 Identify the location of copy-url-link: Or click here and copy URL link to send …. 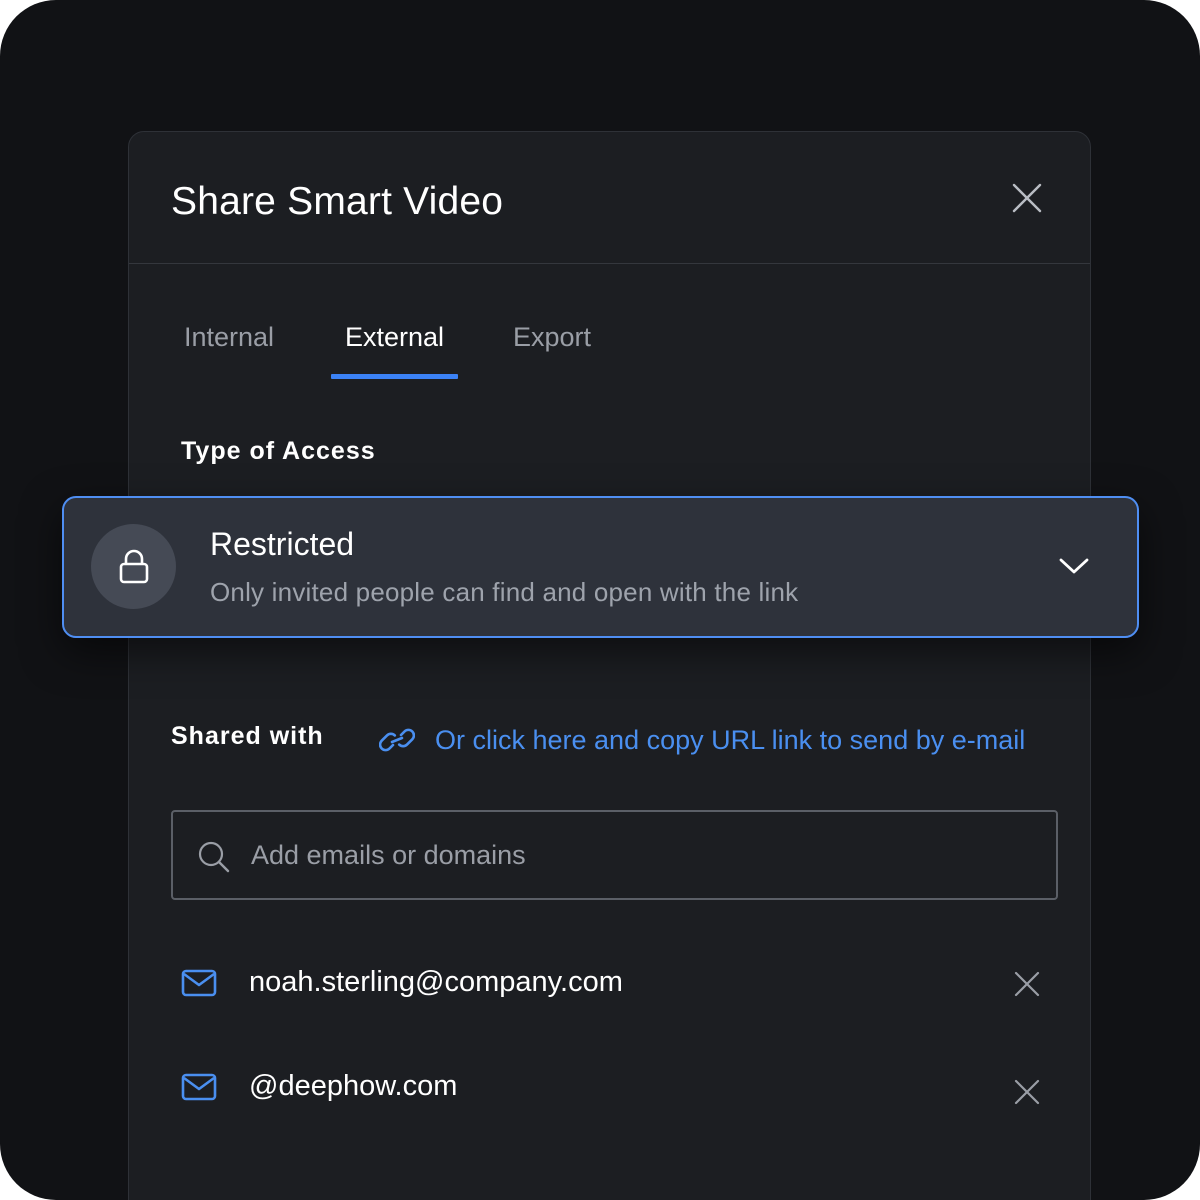
(702, 740).